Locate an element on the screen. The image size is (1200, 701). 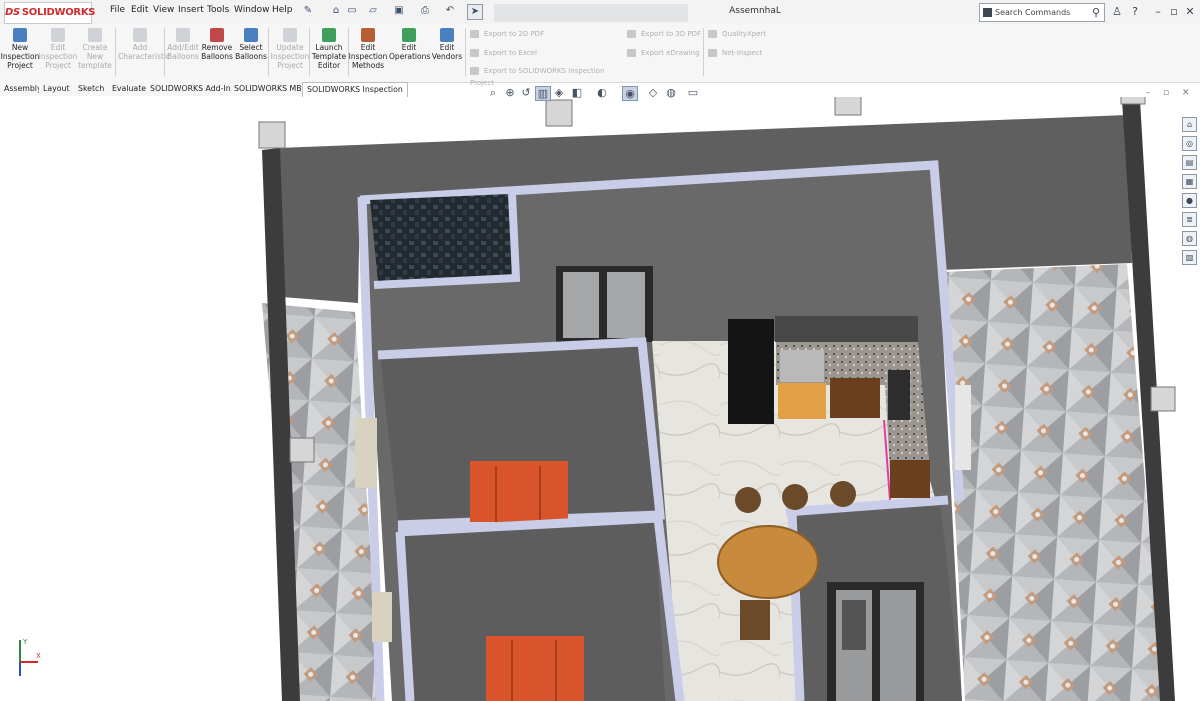
launch-template-editor-button: Launch Template Editor is located at coordinates (329, 48).